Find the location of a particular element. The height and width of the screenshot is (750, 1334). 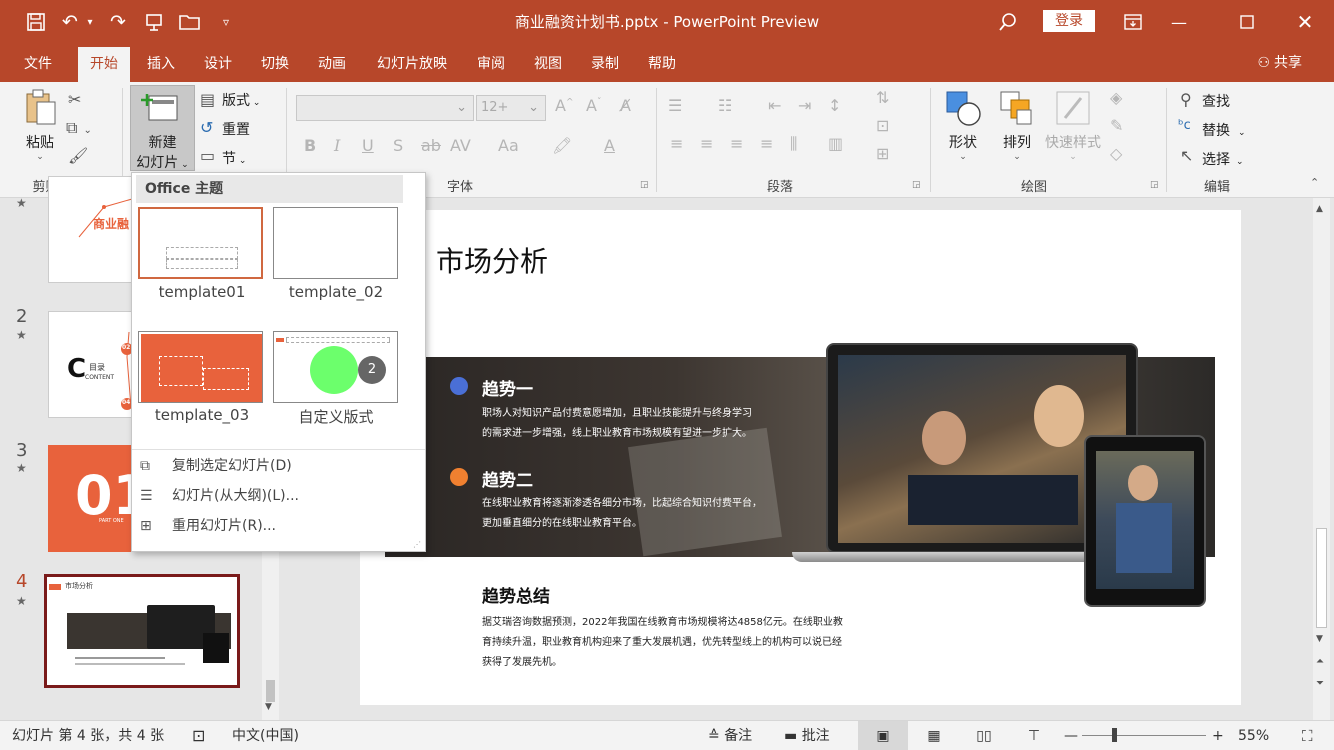

layout-template03 is located at coordinates (200, 367).